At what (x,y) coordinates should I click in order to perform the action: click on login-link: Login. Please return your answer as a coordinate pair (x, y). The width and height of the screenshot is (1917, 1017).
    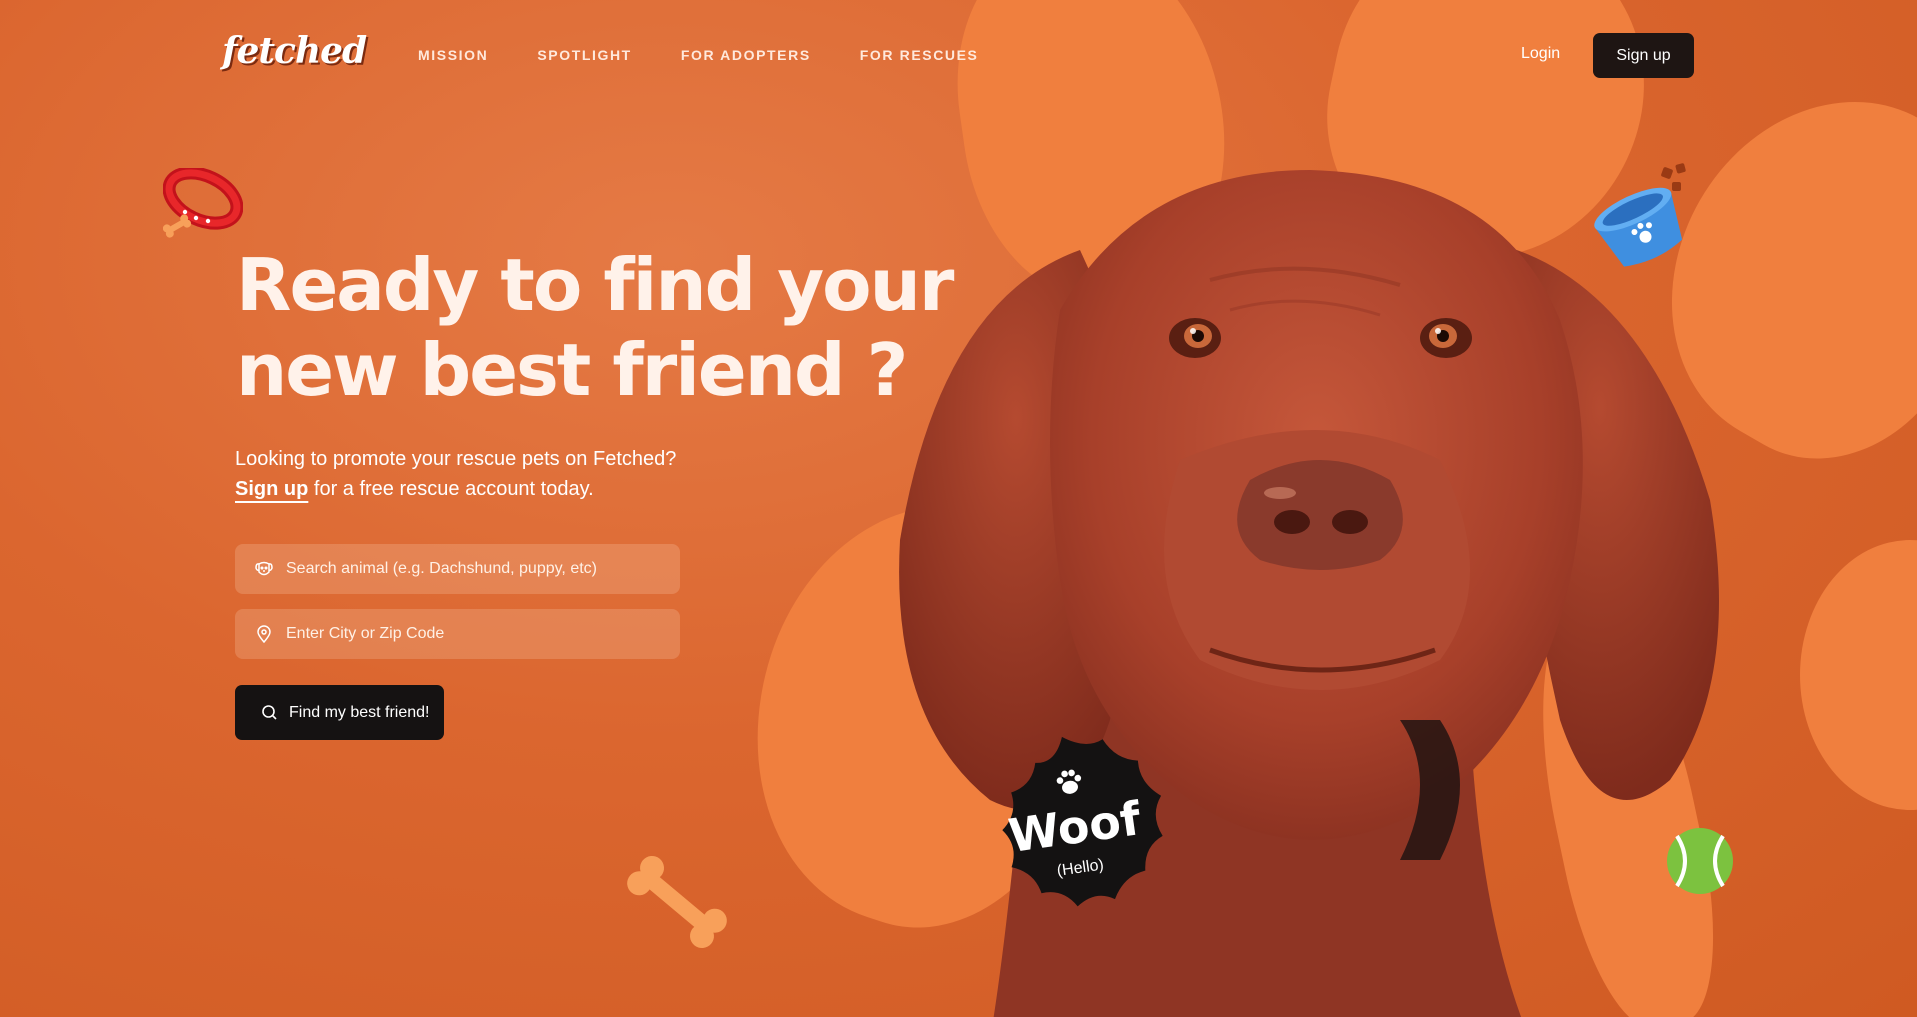
    Looking at the image, I should click on (1540, 54).